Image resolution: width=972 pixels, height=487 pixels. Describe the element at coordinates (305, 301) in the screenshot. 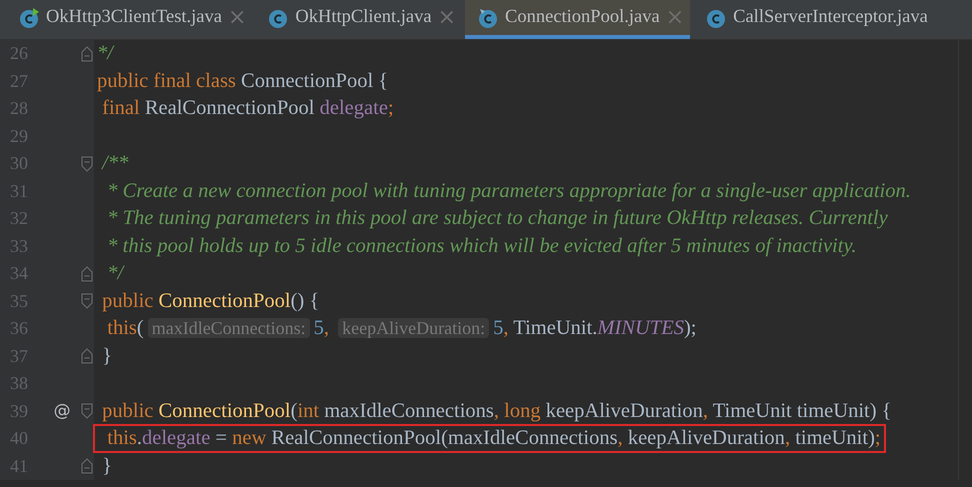

I see `code-text: () {` at that location.